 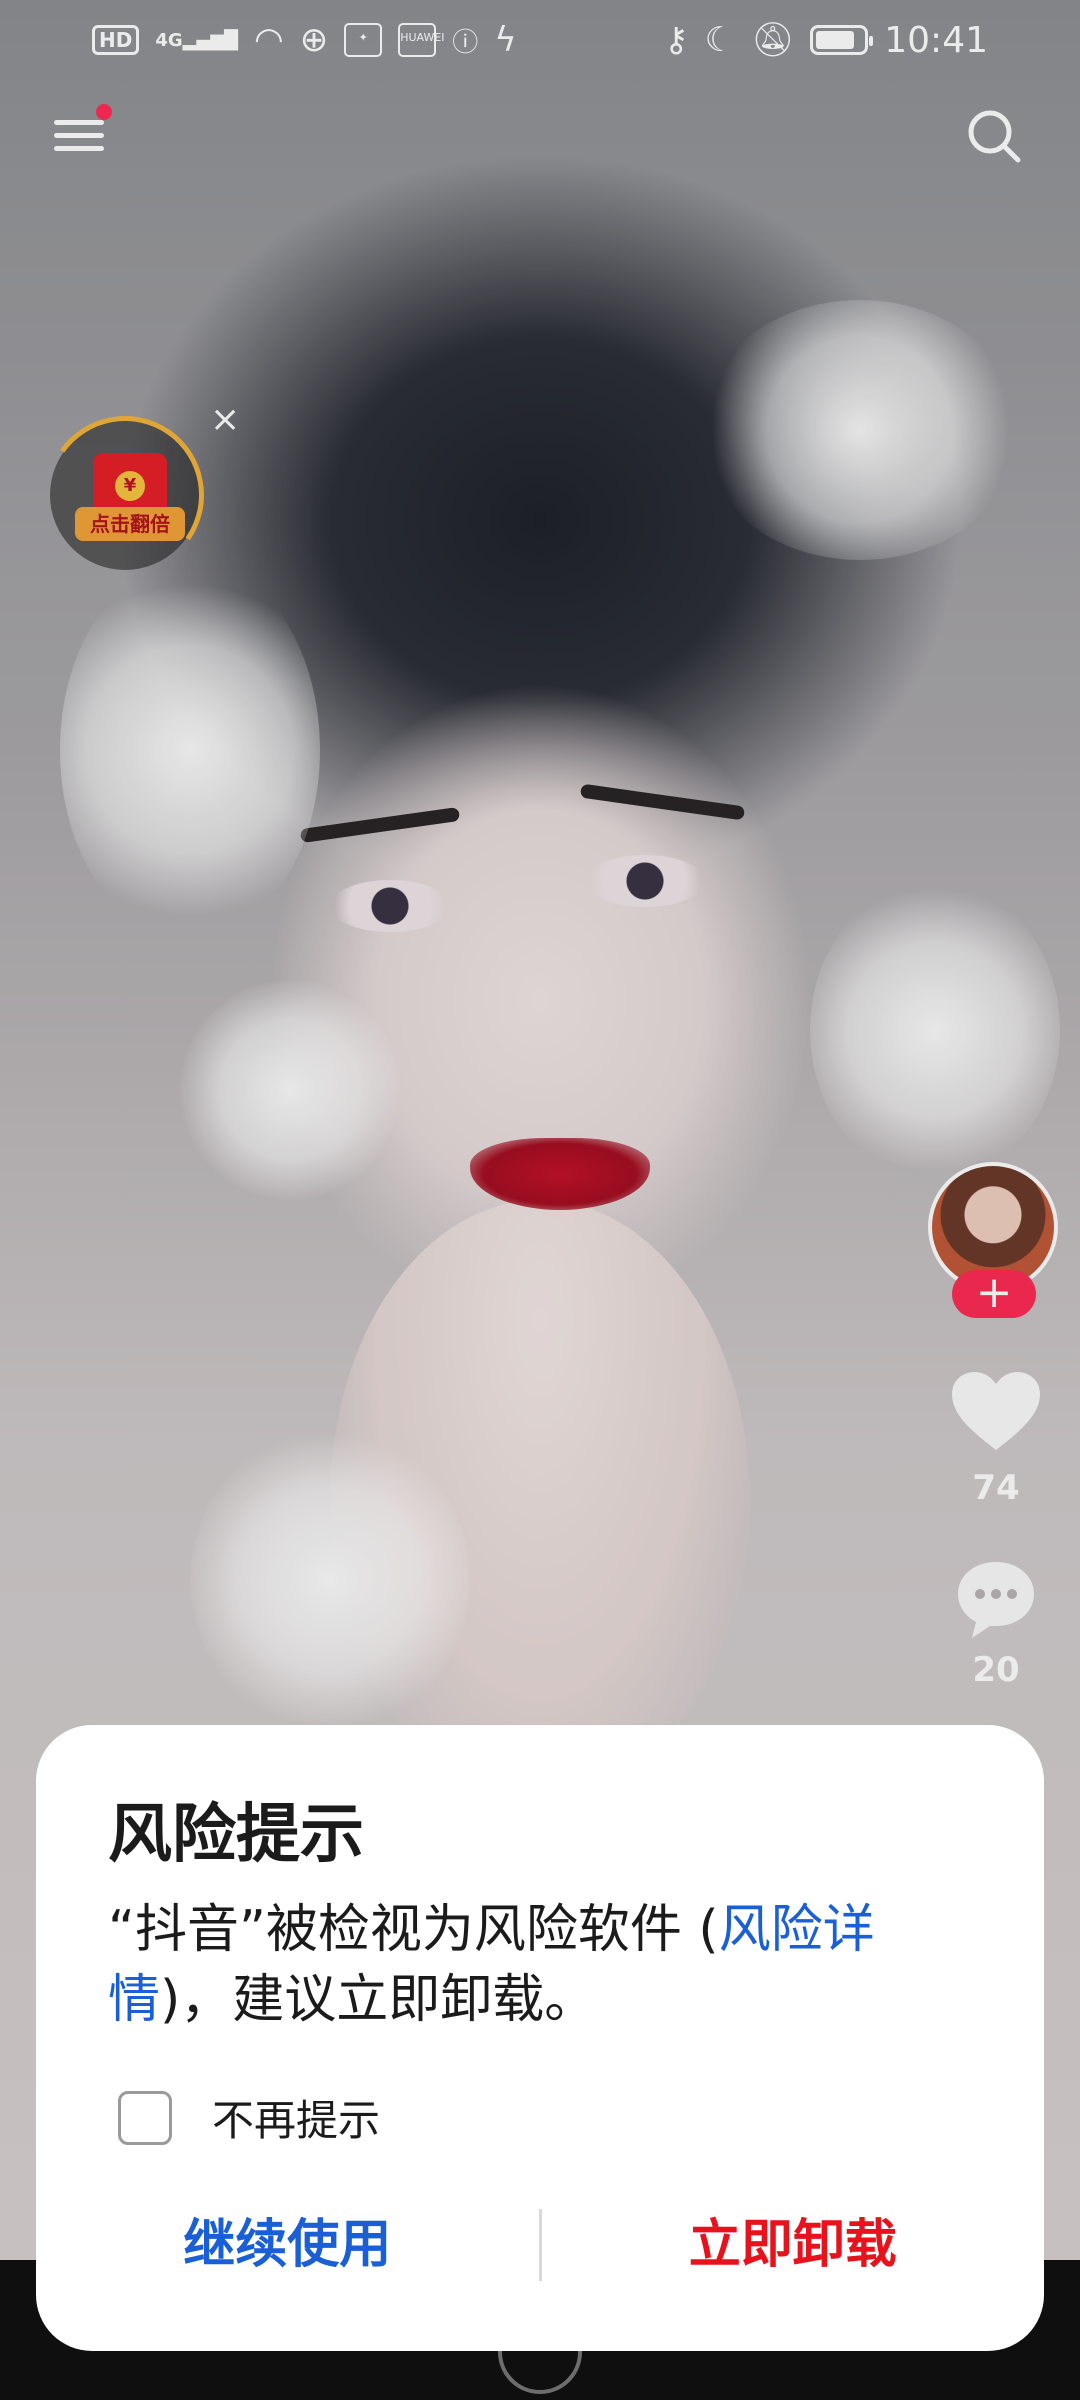 I want to click on dont-show-again-row: 不再提示, so click(x=249, y=2117).